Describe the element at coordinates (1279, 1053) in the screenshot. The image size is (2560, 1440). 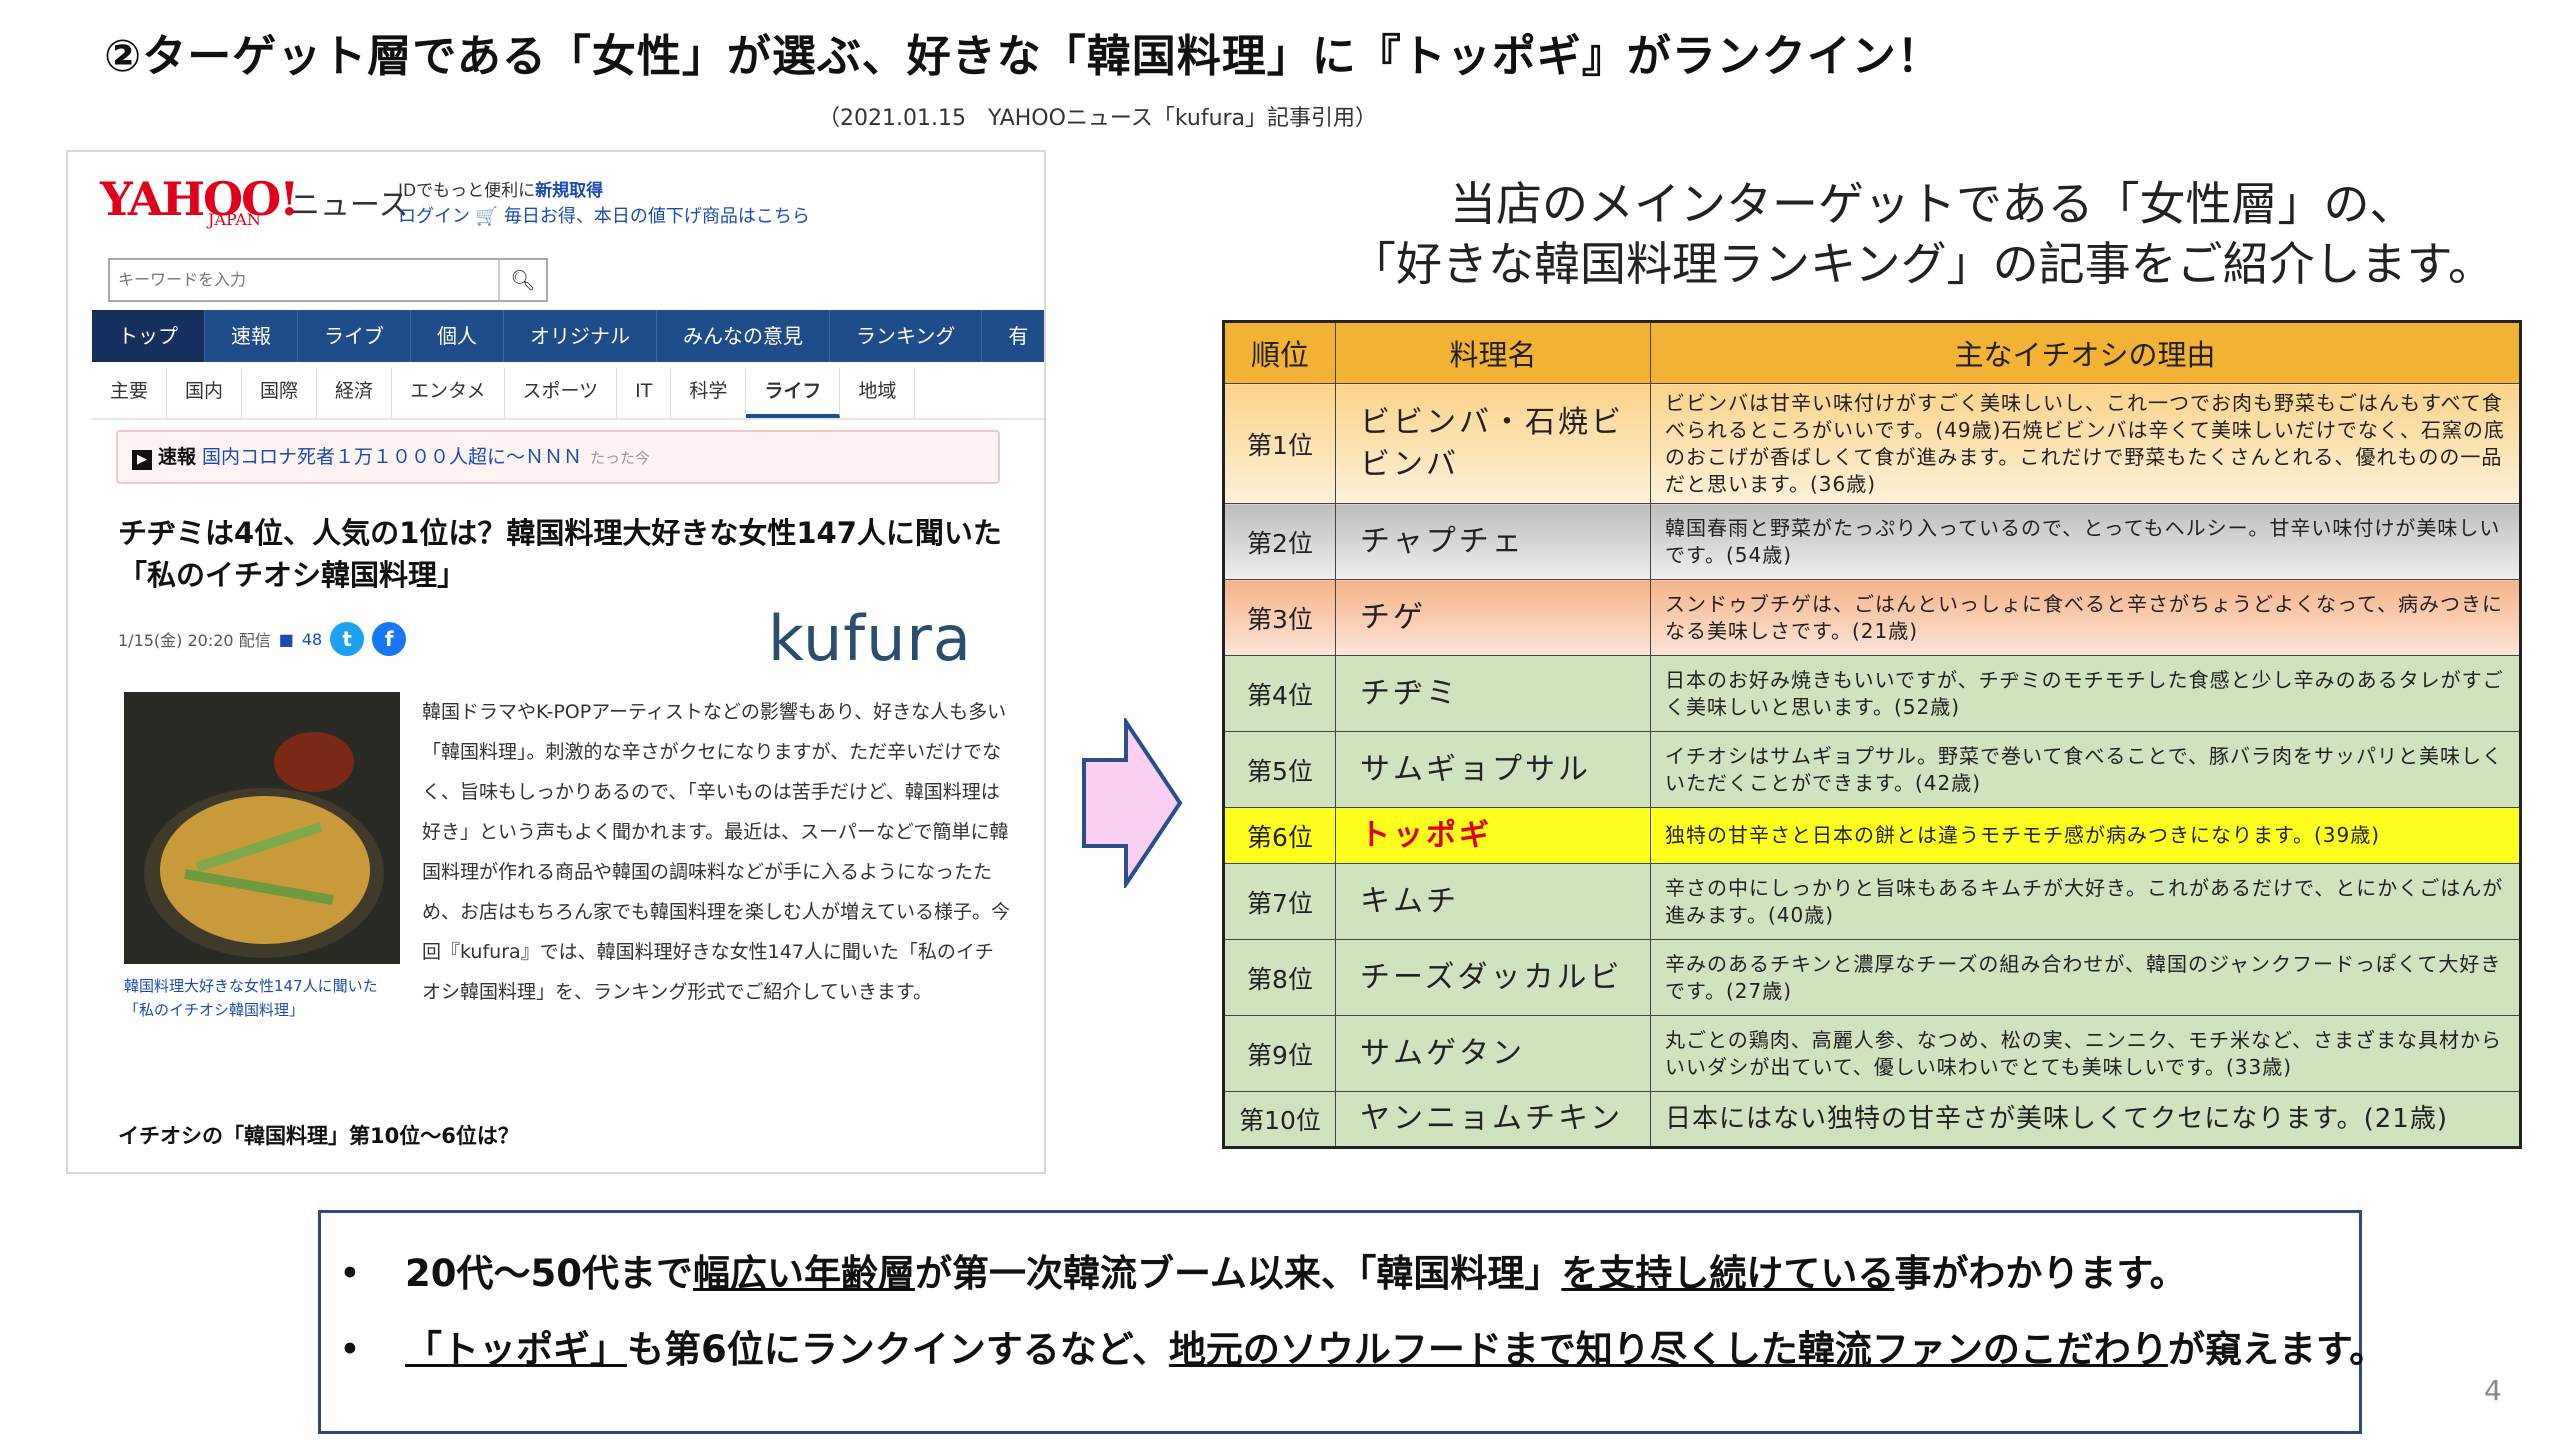
I see `rank-cell: 第9位` at that location.